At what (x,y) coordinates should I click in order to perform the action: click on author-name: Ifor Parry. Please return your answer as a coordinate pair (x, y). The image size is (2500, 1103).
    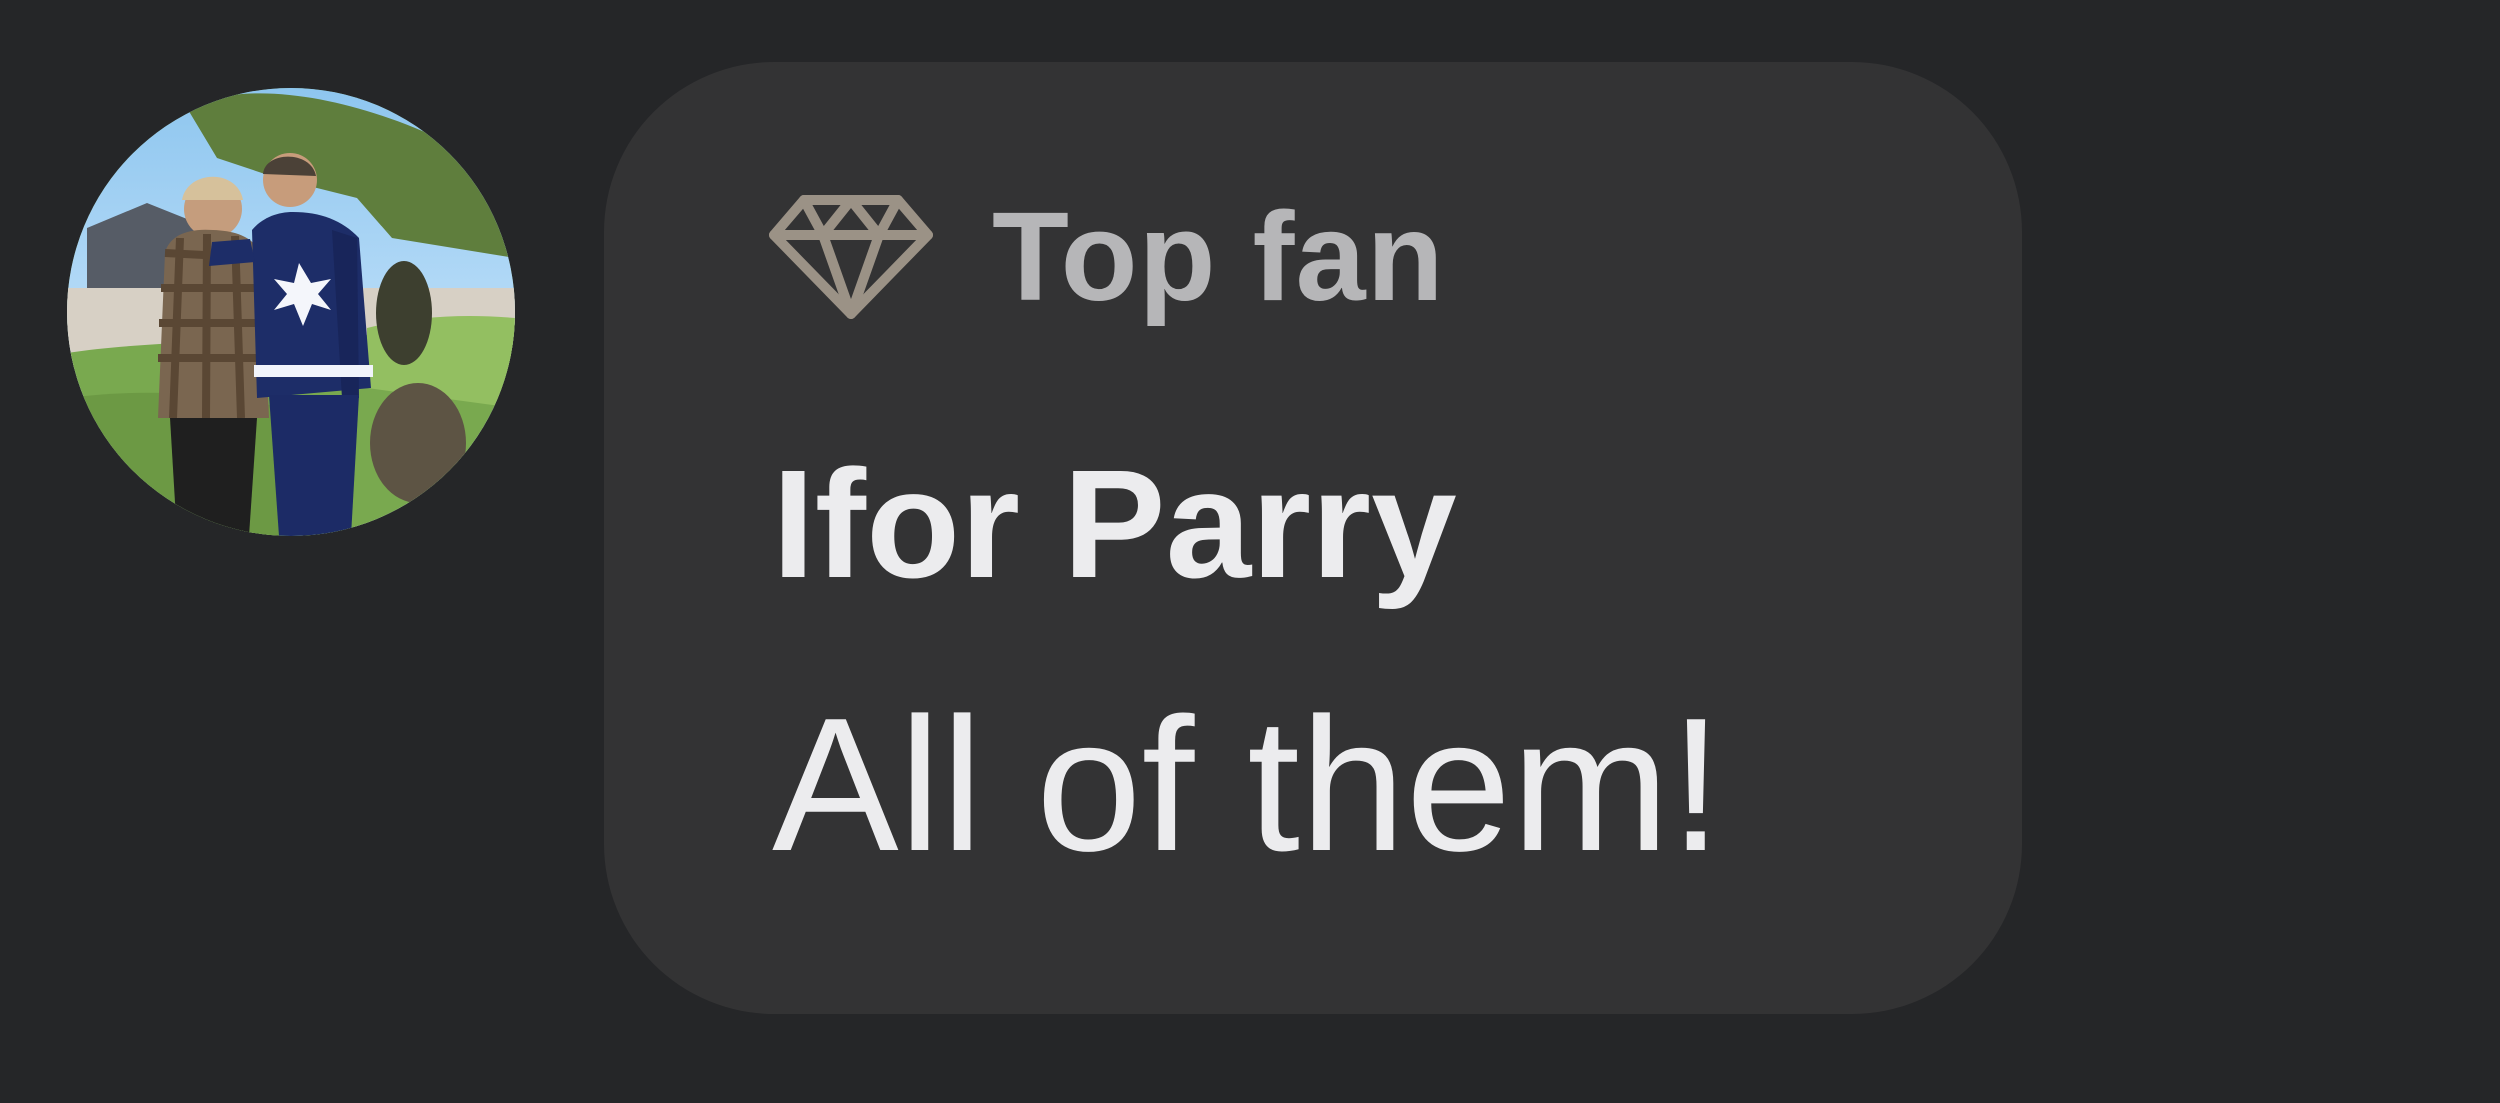
    Looking at the image, I should click on (1114, 524).